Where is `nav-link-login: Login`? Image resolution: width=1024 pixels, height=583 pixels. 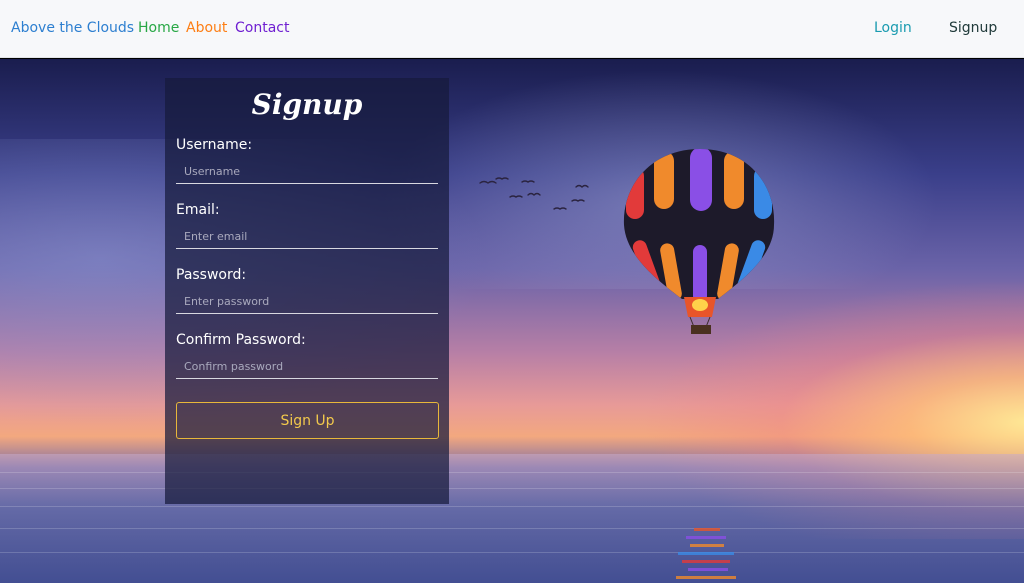 nav-link-login: Login is located at coordinates (893, 28).